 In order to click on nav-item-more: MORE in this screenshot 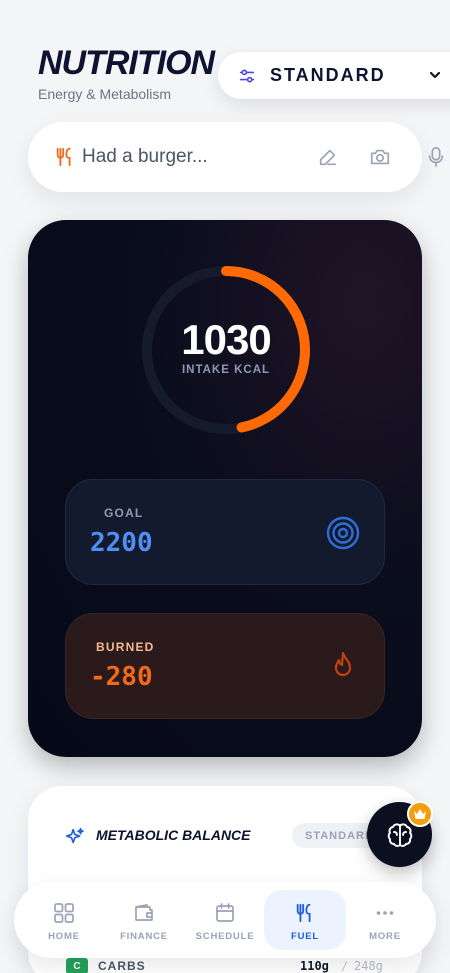, I will do `click(385, 920)`.